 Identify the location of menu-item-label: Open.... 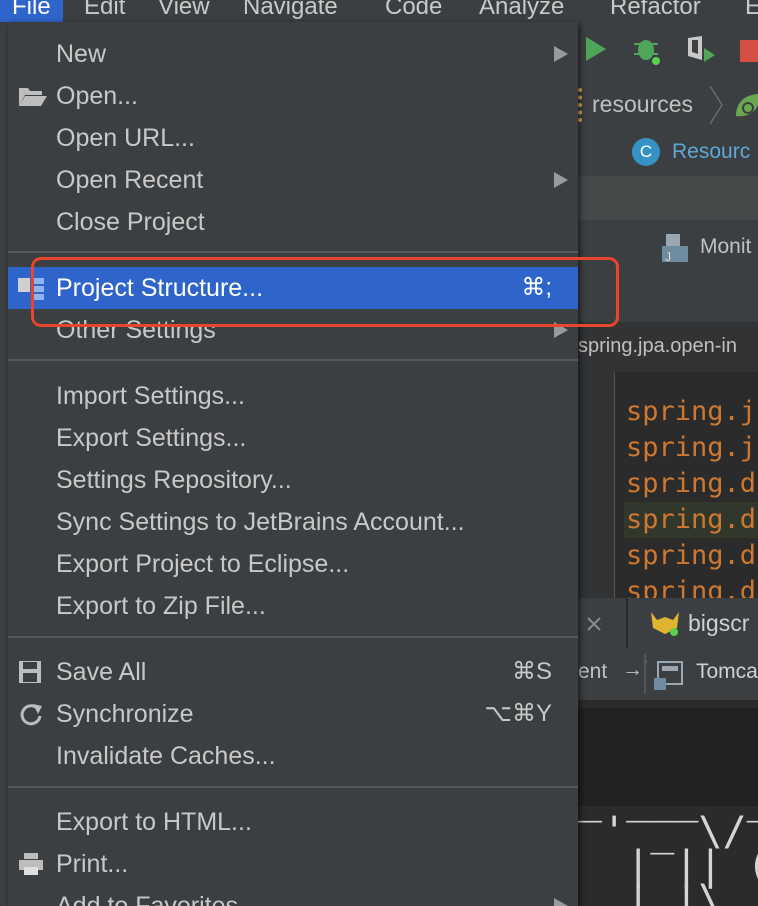
(97, 96).